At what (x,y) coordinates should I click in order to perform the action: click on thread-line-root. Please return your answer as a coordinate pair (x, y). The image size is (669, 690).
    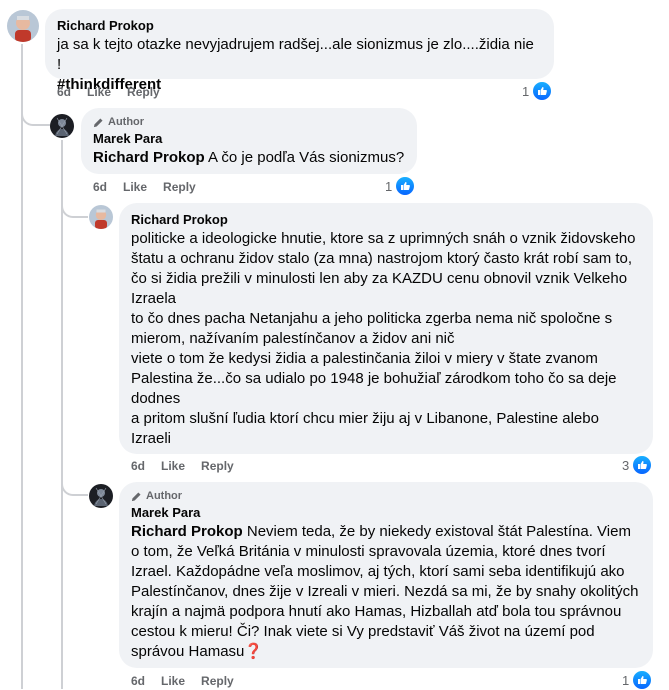
    Looking at the image, I should click on (22, 366).